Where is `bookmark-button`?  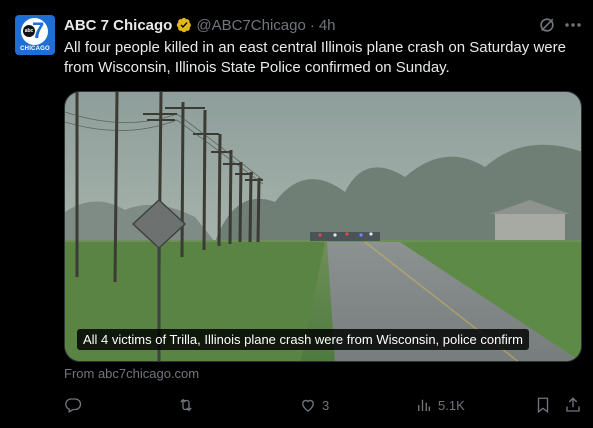 bookmark-button is located at coordinates (543, 405).